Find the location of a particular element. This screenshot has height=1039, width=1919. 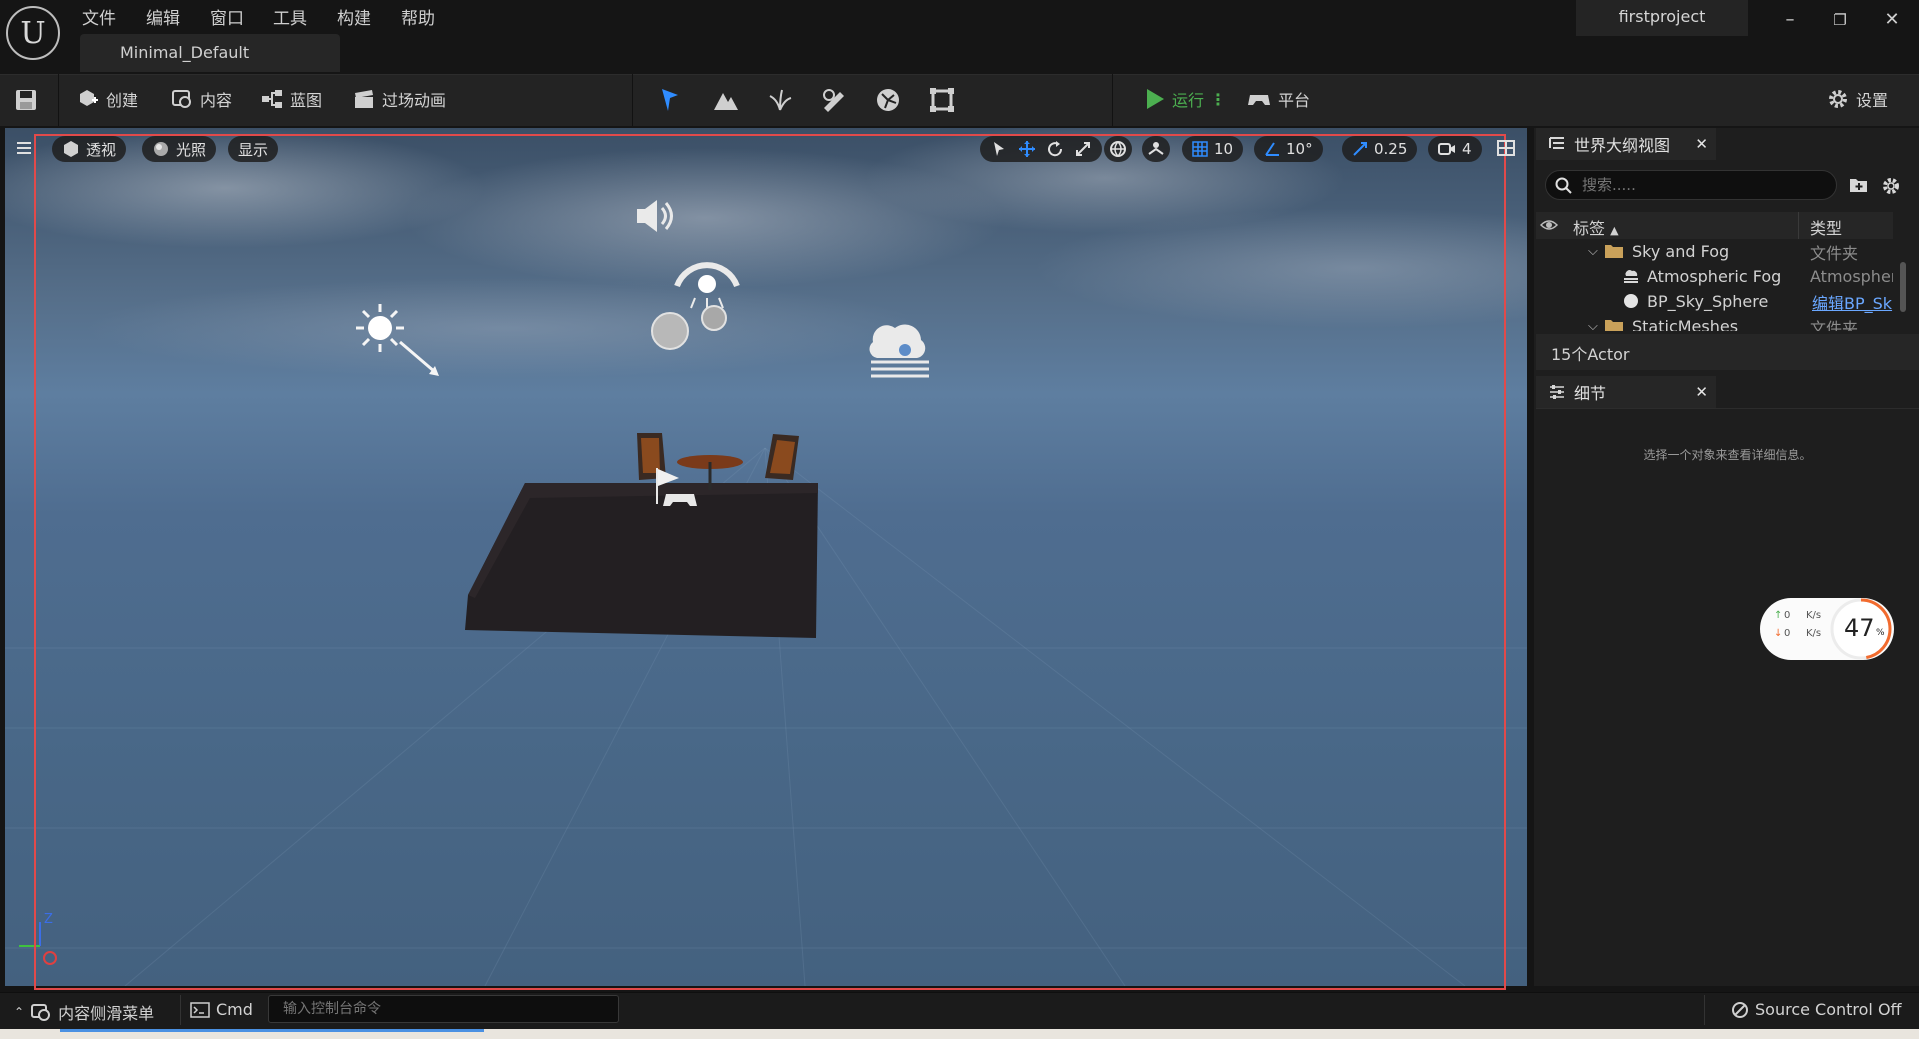

column-label-header: 标签 ▲ is located at coordinates (1596, 227).